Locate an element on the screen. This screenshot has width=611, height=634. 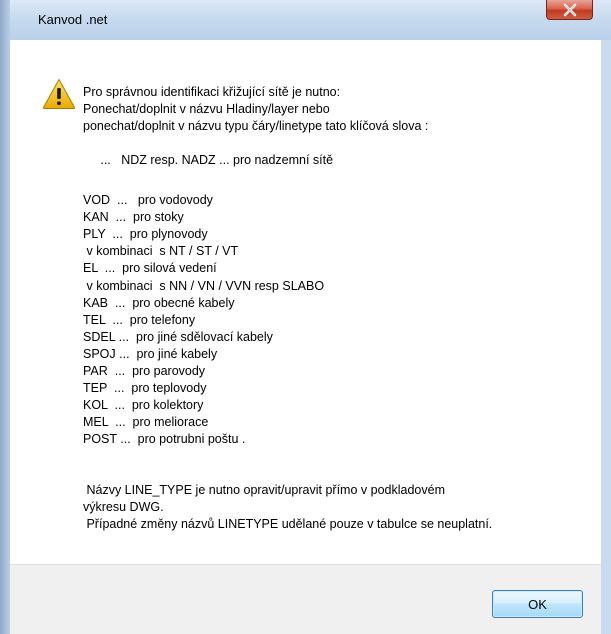
keyword-line: v kombinaci s NN / VN / VVN resp SLABO is located at coordinates (204, 286).